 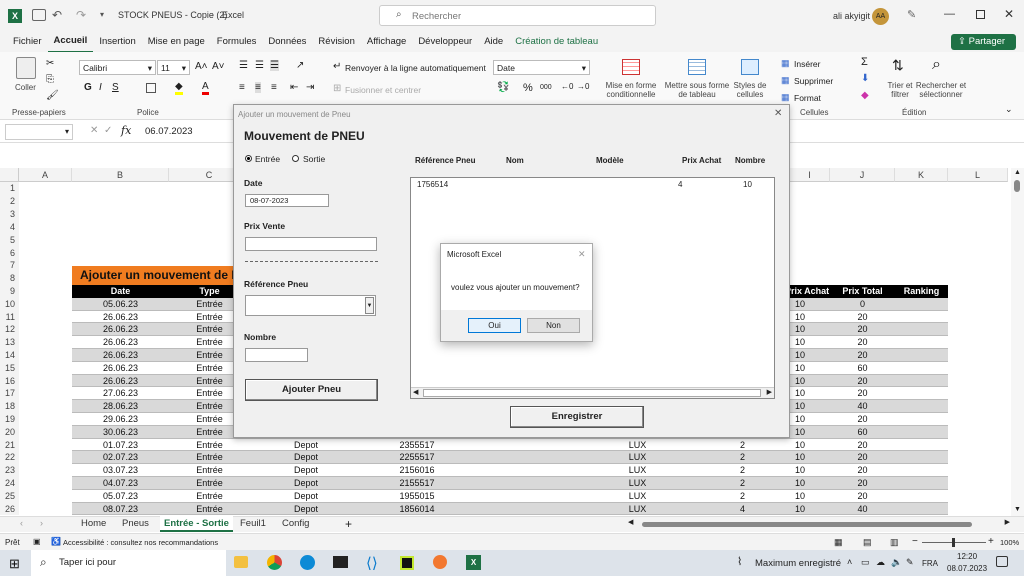 What do you see at coordinates (120, 483) in the screenshot?
I see `cell-date: 04.07.23` at bounding box center [120, 483].